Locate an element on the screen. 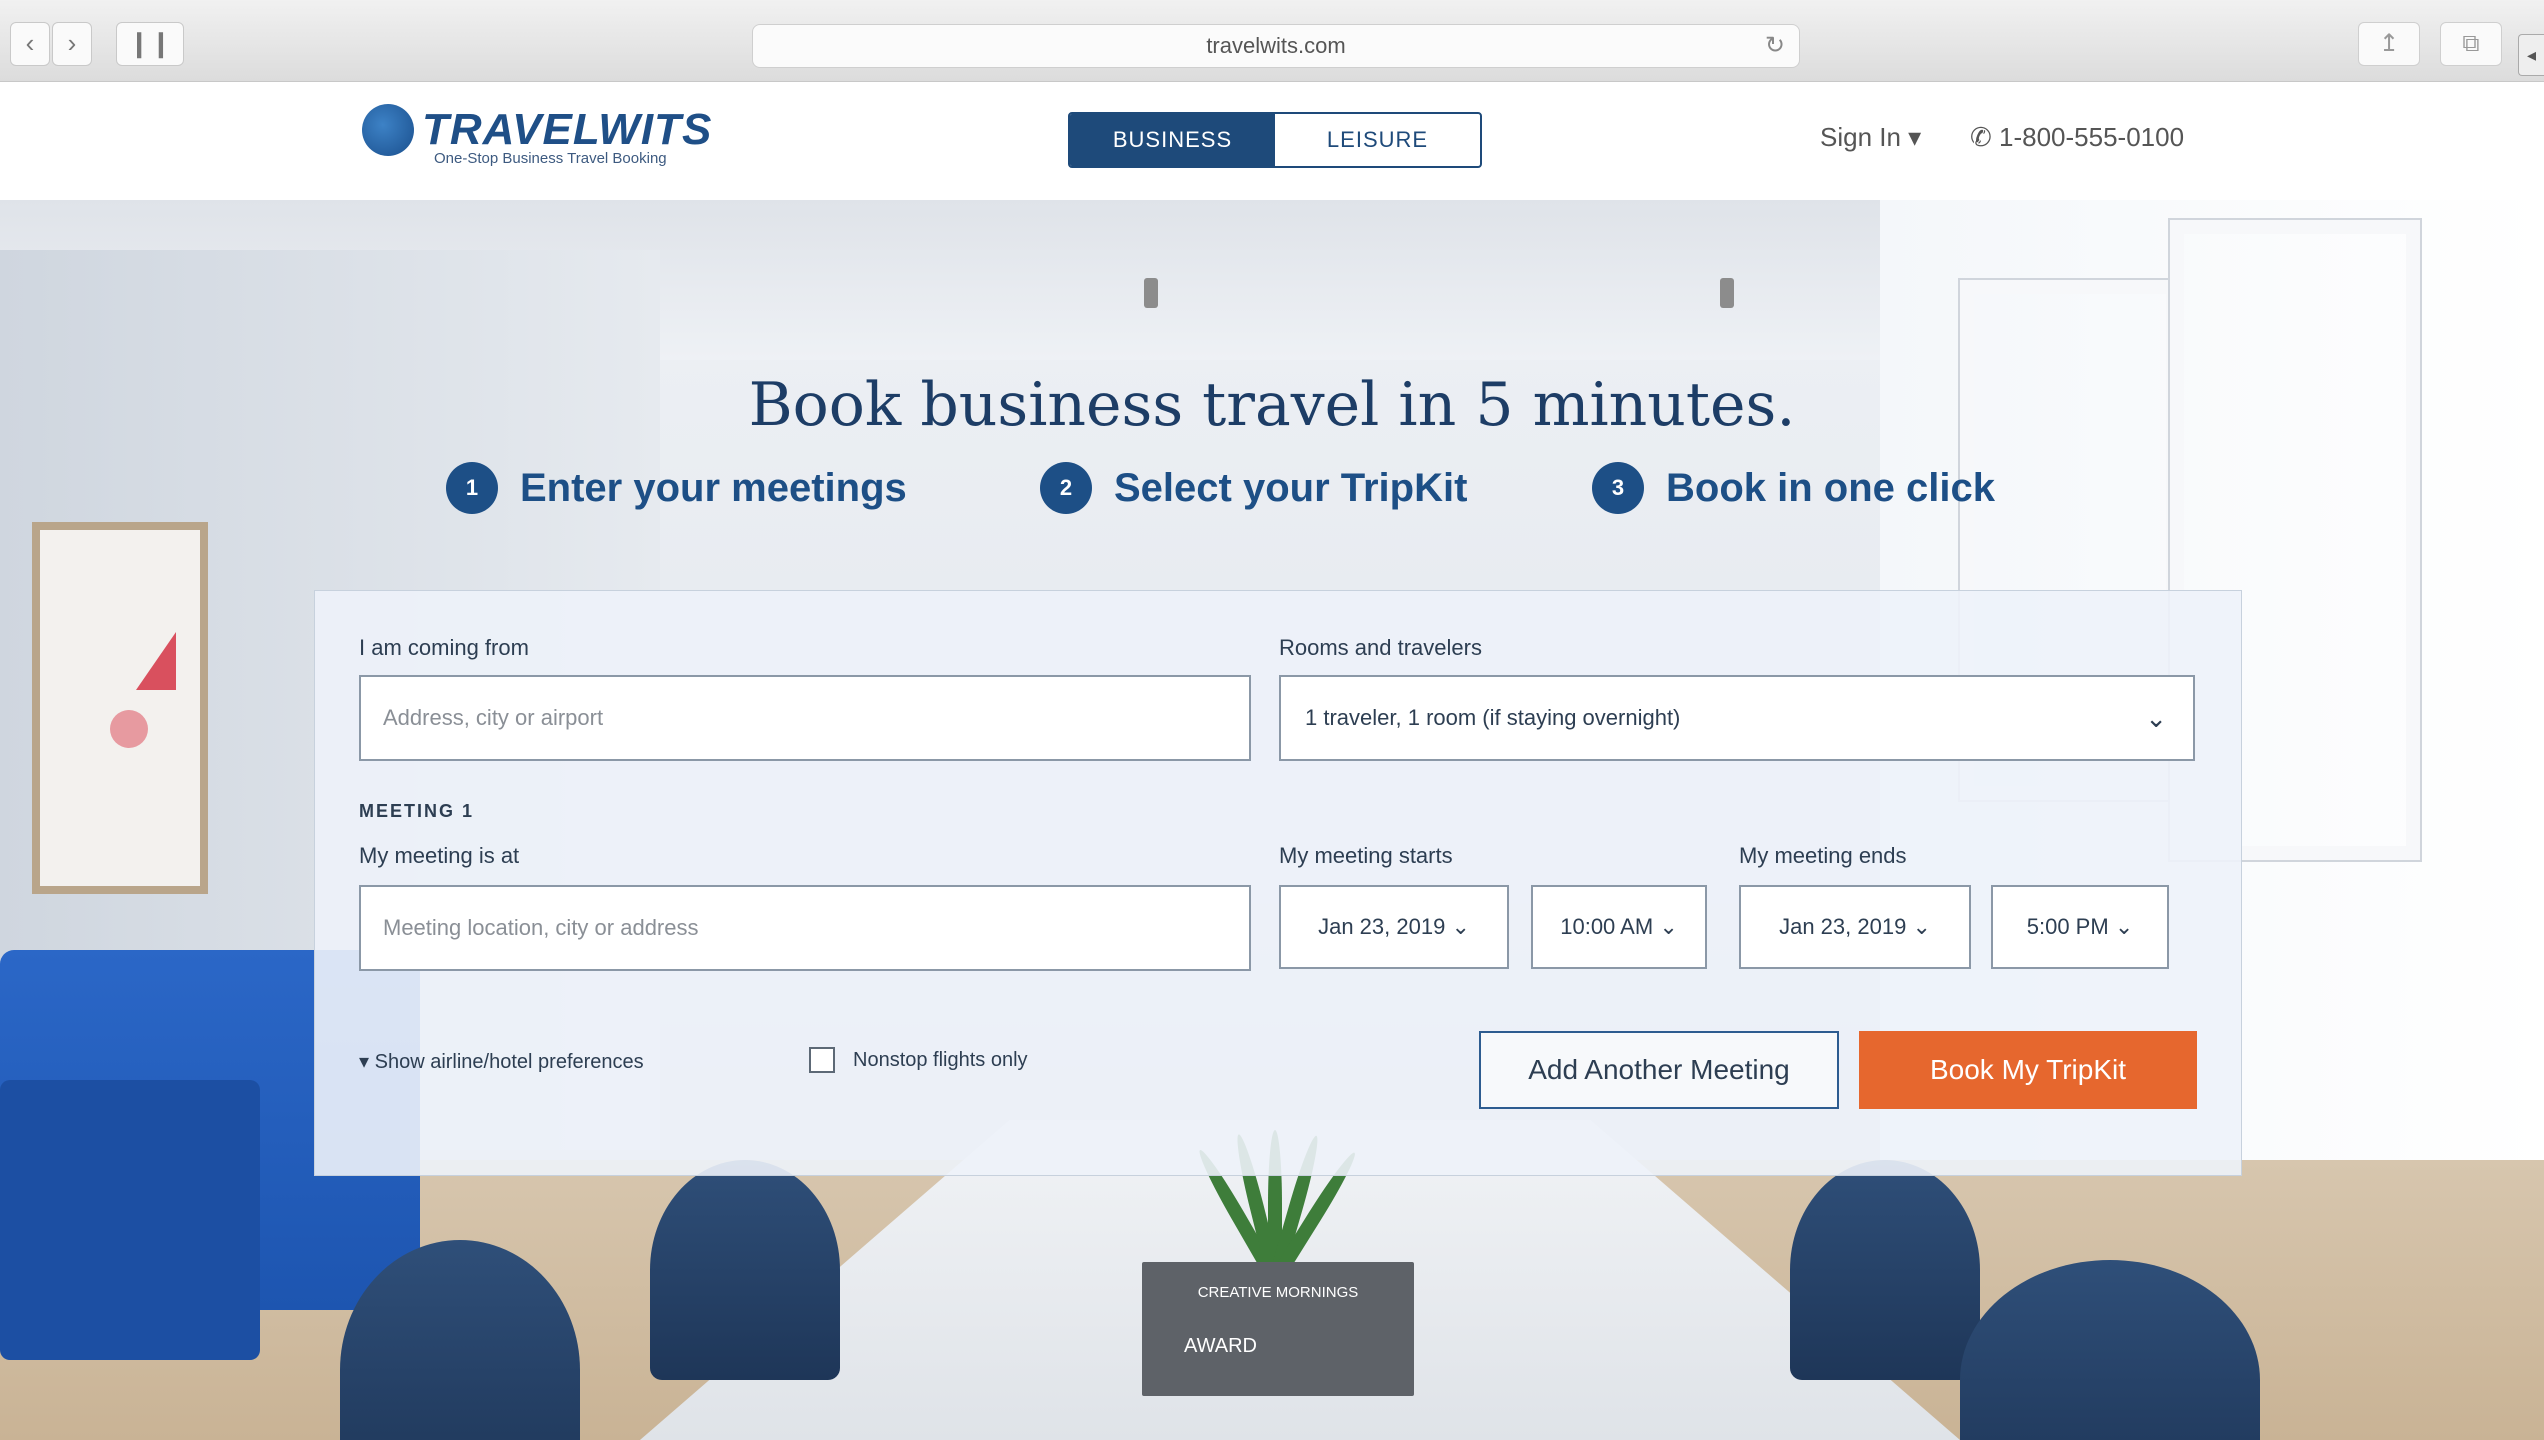  phone-text: 1-800-555-0100 is located at coordinates (2092, 137).